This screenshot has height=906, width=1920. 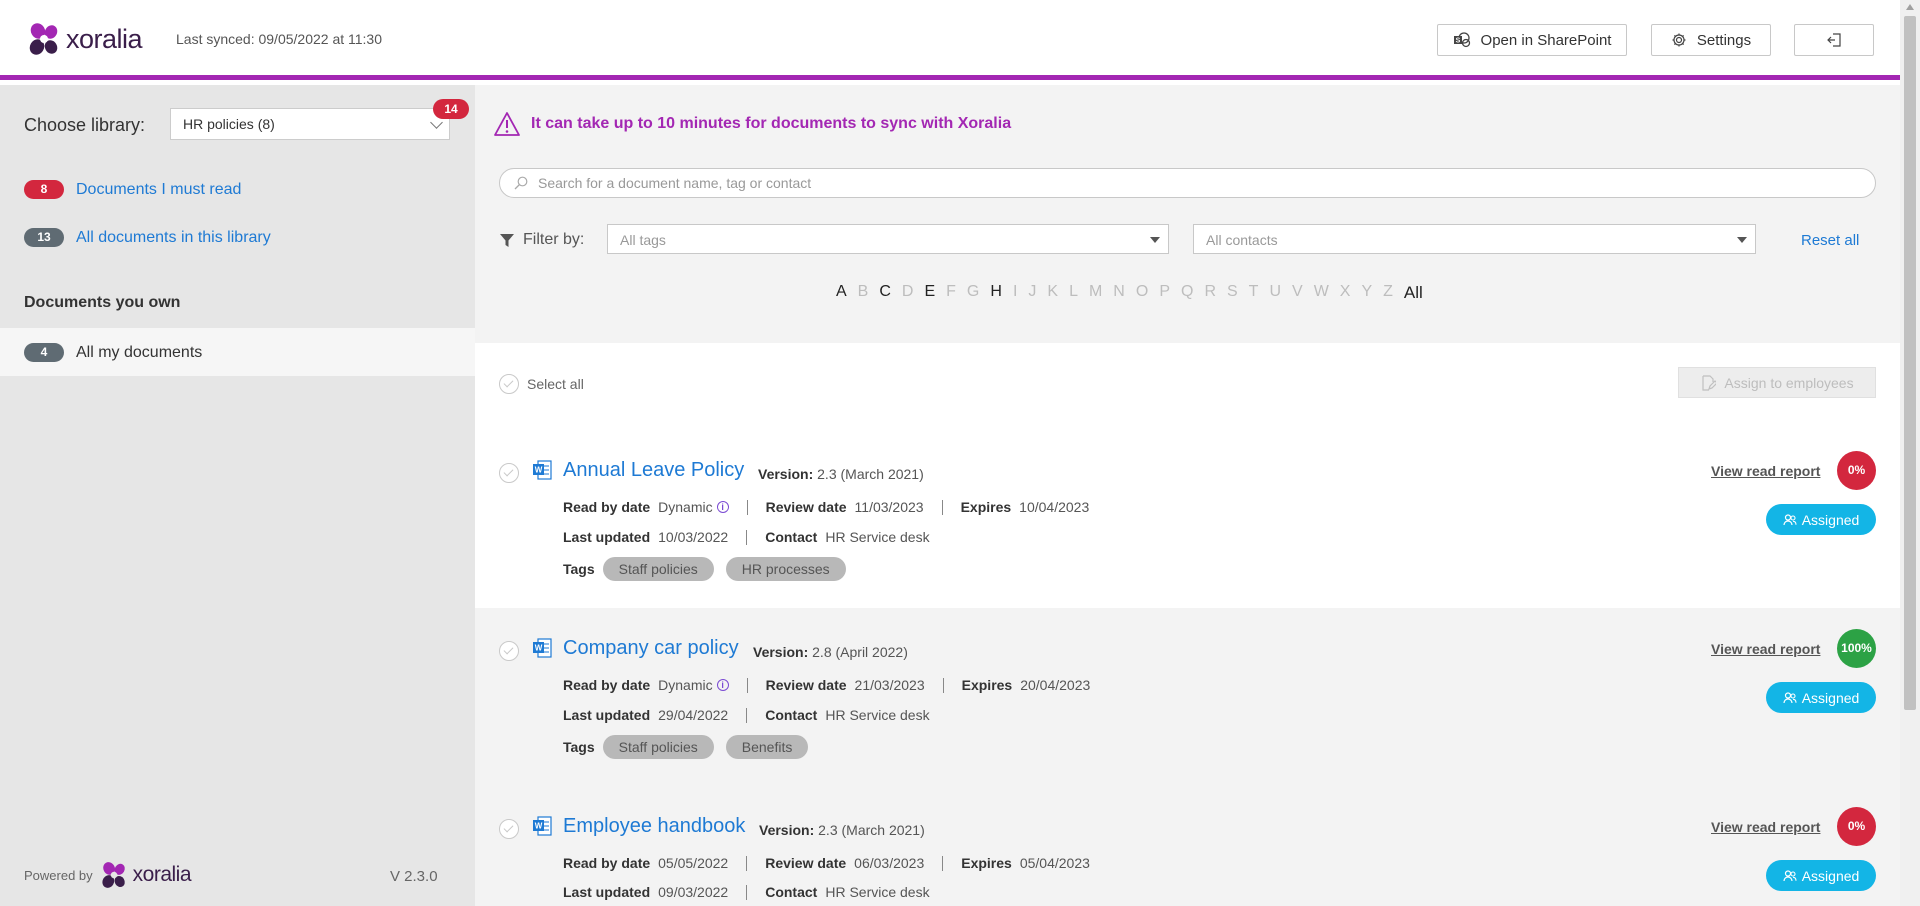 What do you see at coordinates (507, 124) in the screenshot?
I see `warning-icon` at bounding box center [507, 124].